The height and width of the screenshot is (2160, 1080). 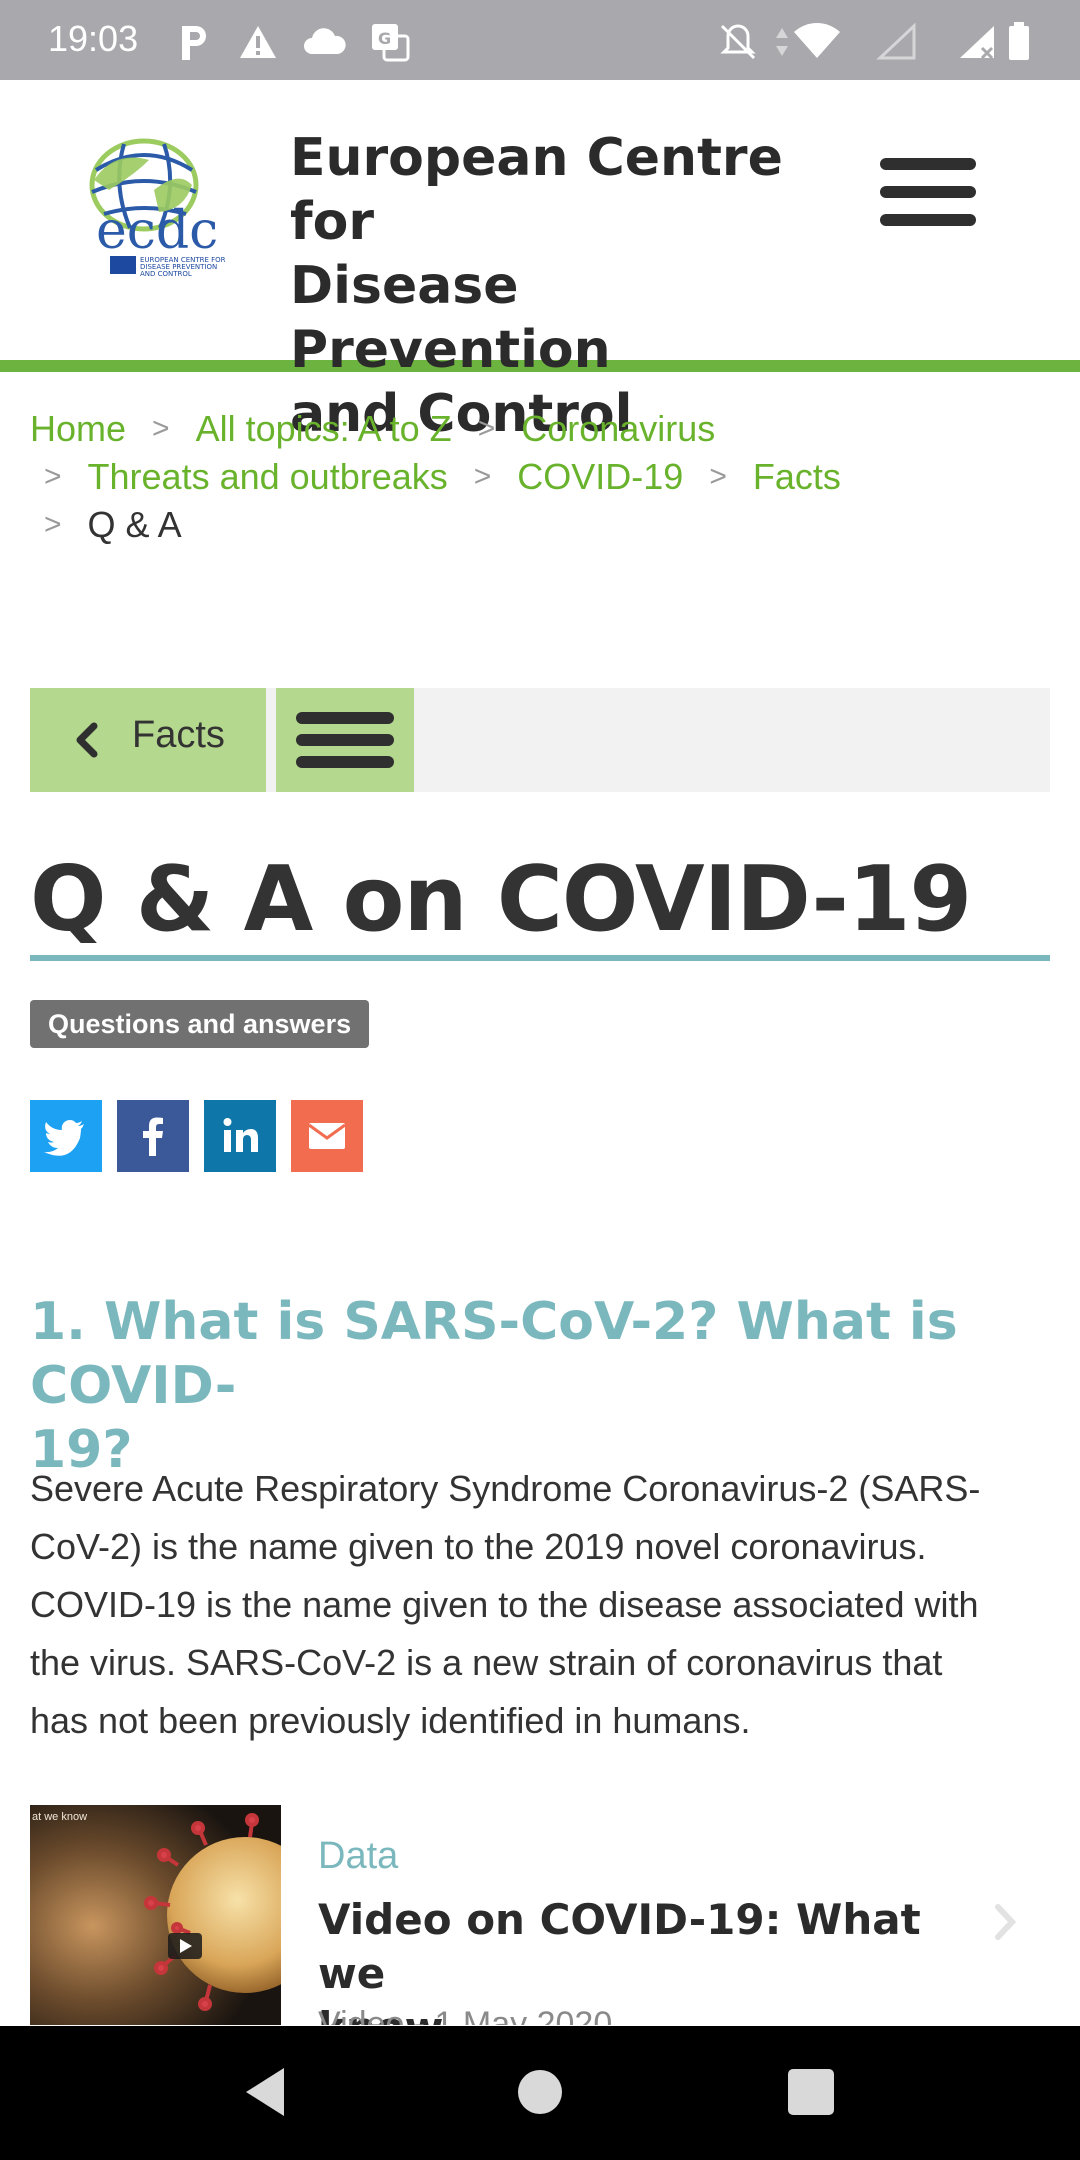 I want to click on twitter-icon, so click(x=64, y=1137).